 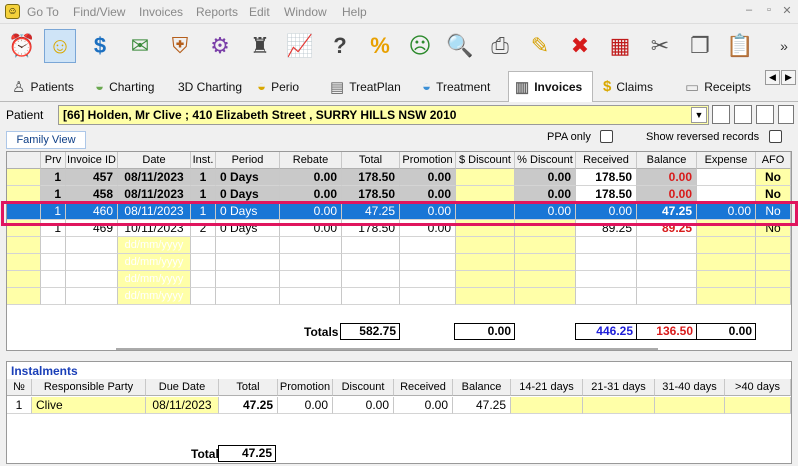 I want to click on pencil-icon: ✎, so click(x=540, y=46).